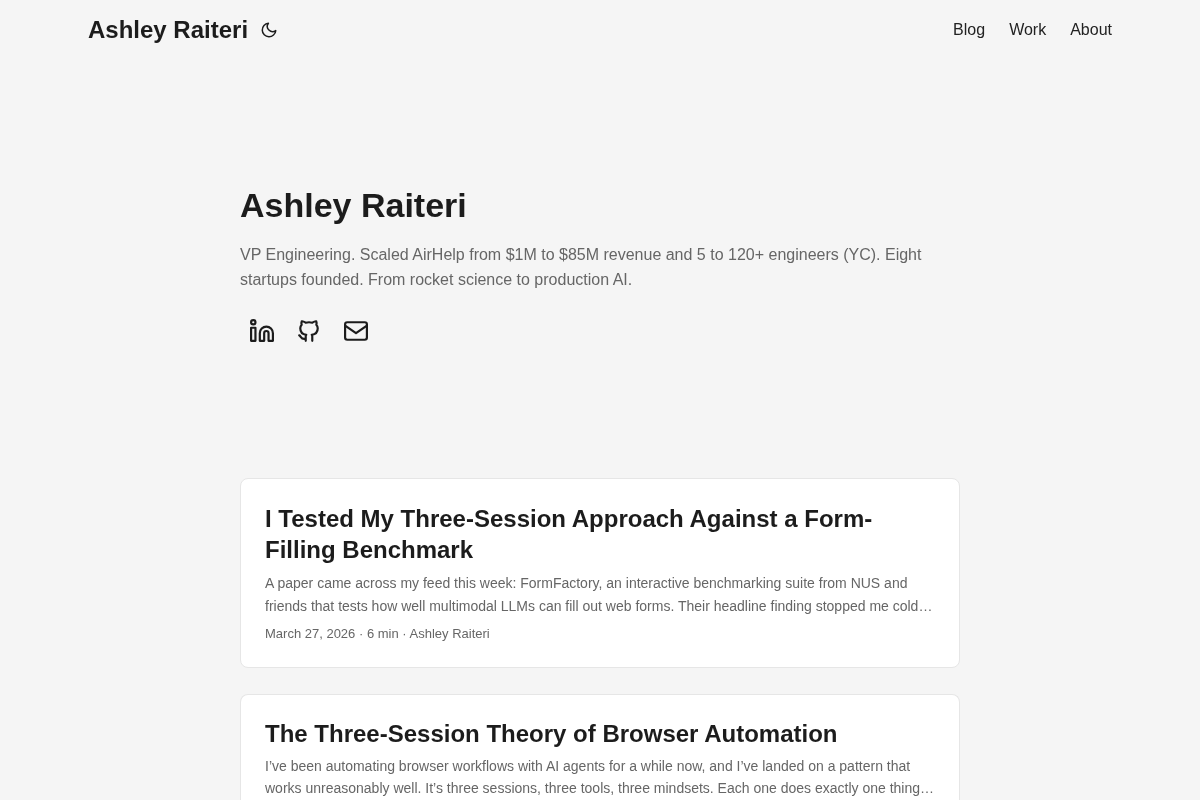 The height and width of the screenshot is (800, 1200). What do you see at coordinates (1091, 30) in the screenshot?
I see `nav-link: About` at bounding box center [1091, 30].